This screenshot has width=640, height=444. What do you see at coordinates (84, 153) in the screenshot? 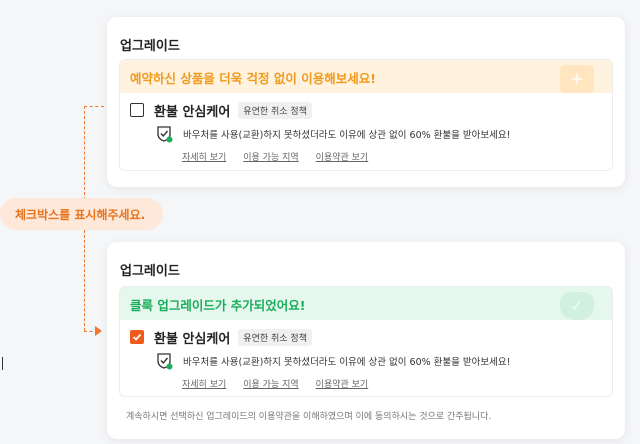
I see `annotation-connector-upper` at bounding box center [84, 153].